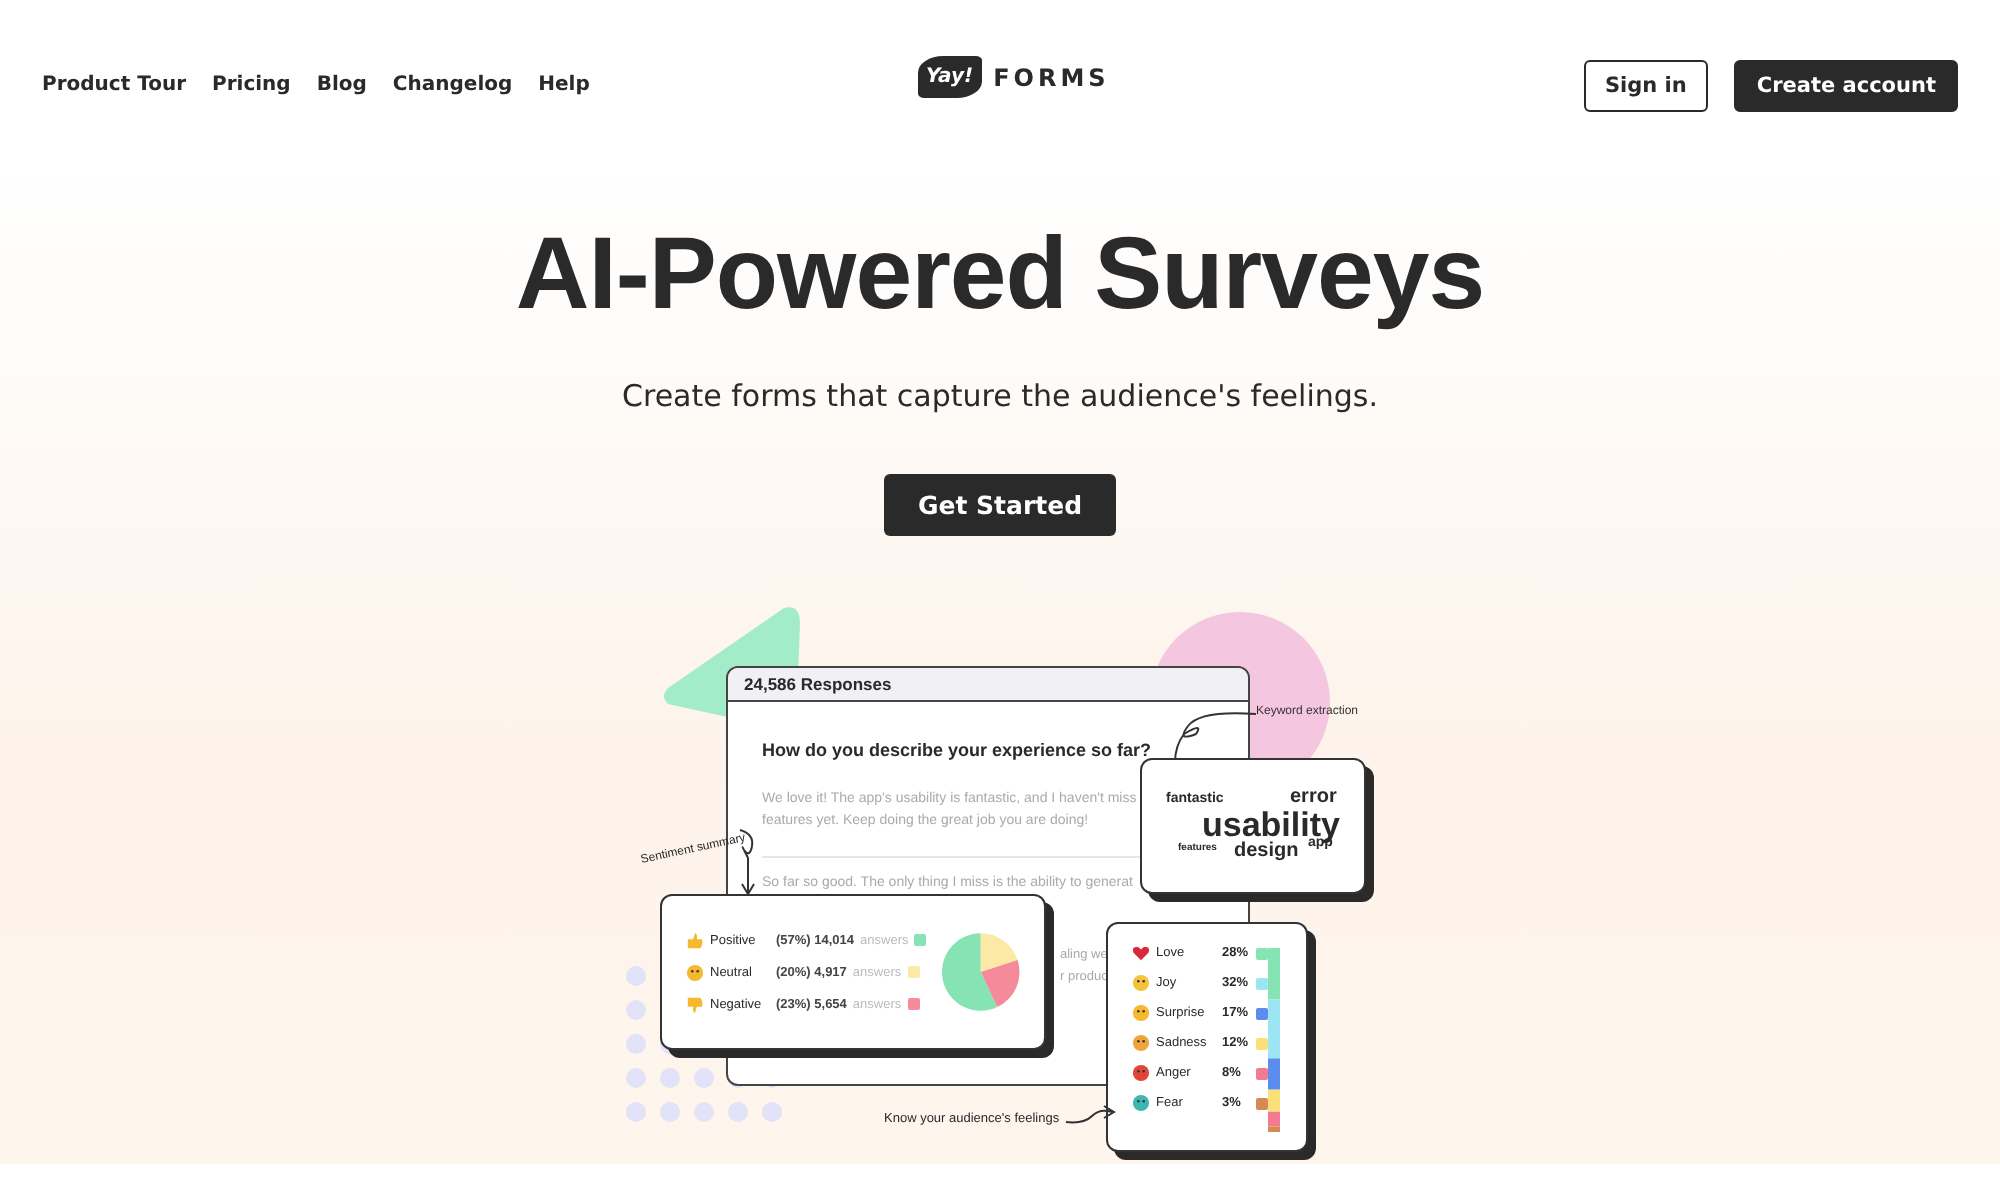  Describe the element at coordinates (564, 85) in the screenshot. I see `nav-link: Help` at that location.